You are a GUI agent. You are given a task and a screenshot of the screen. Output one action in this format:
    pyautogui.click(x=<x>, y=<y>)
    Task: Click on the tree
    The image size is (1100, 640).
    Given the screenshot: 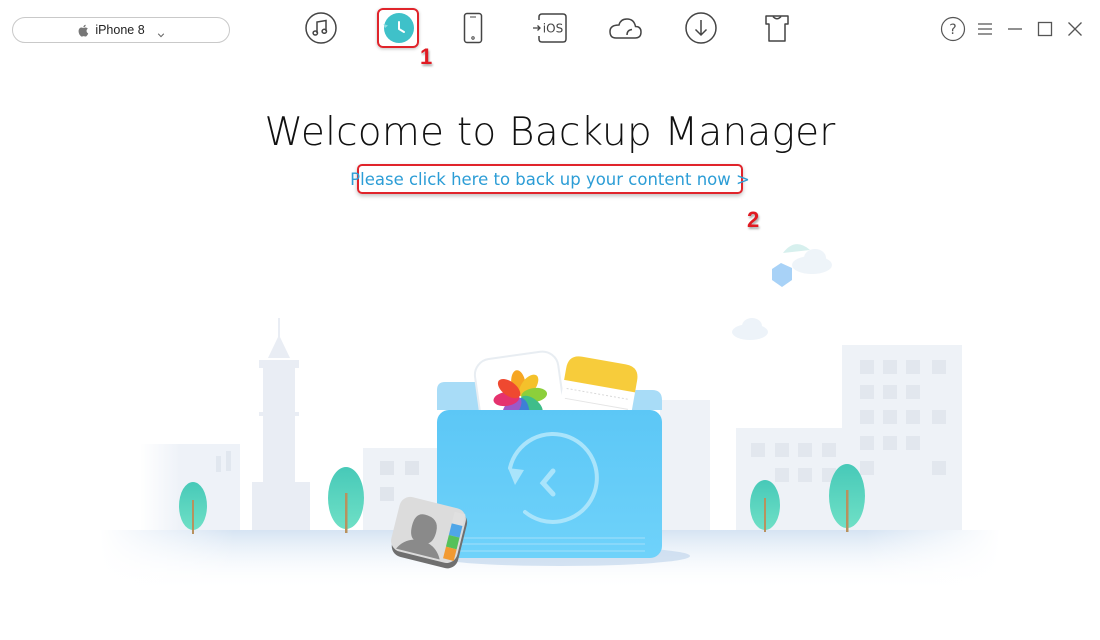 What is the action you would take?
    pyautogui.click(x=346, y=500)
    